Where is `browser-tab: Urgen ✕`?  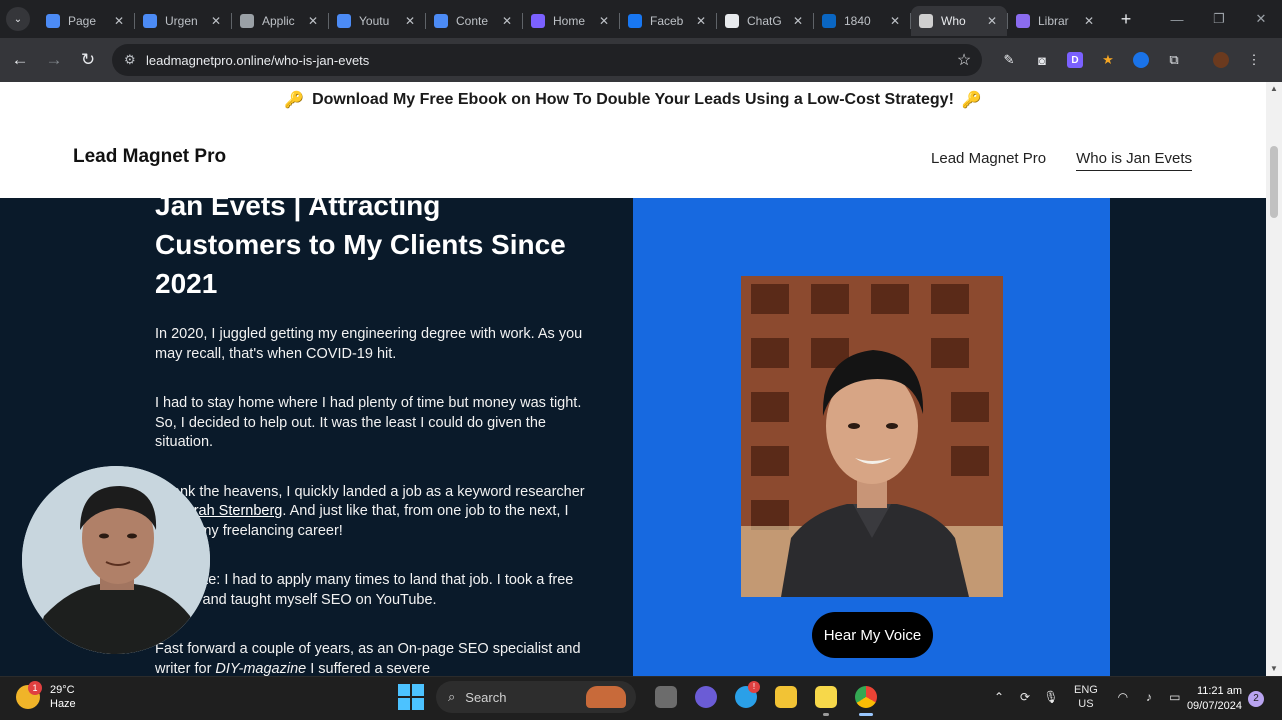 browser-tab: Urgen ✕ is located at coordinates (183, 21).